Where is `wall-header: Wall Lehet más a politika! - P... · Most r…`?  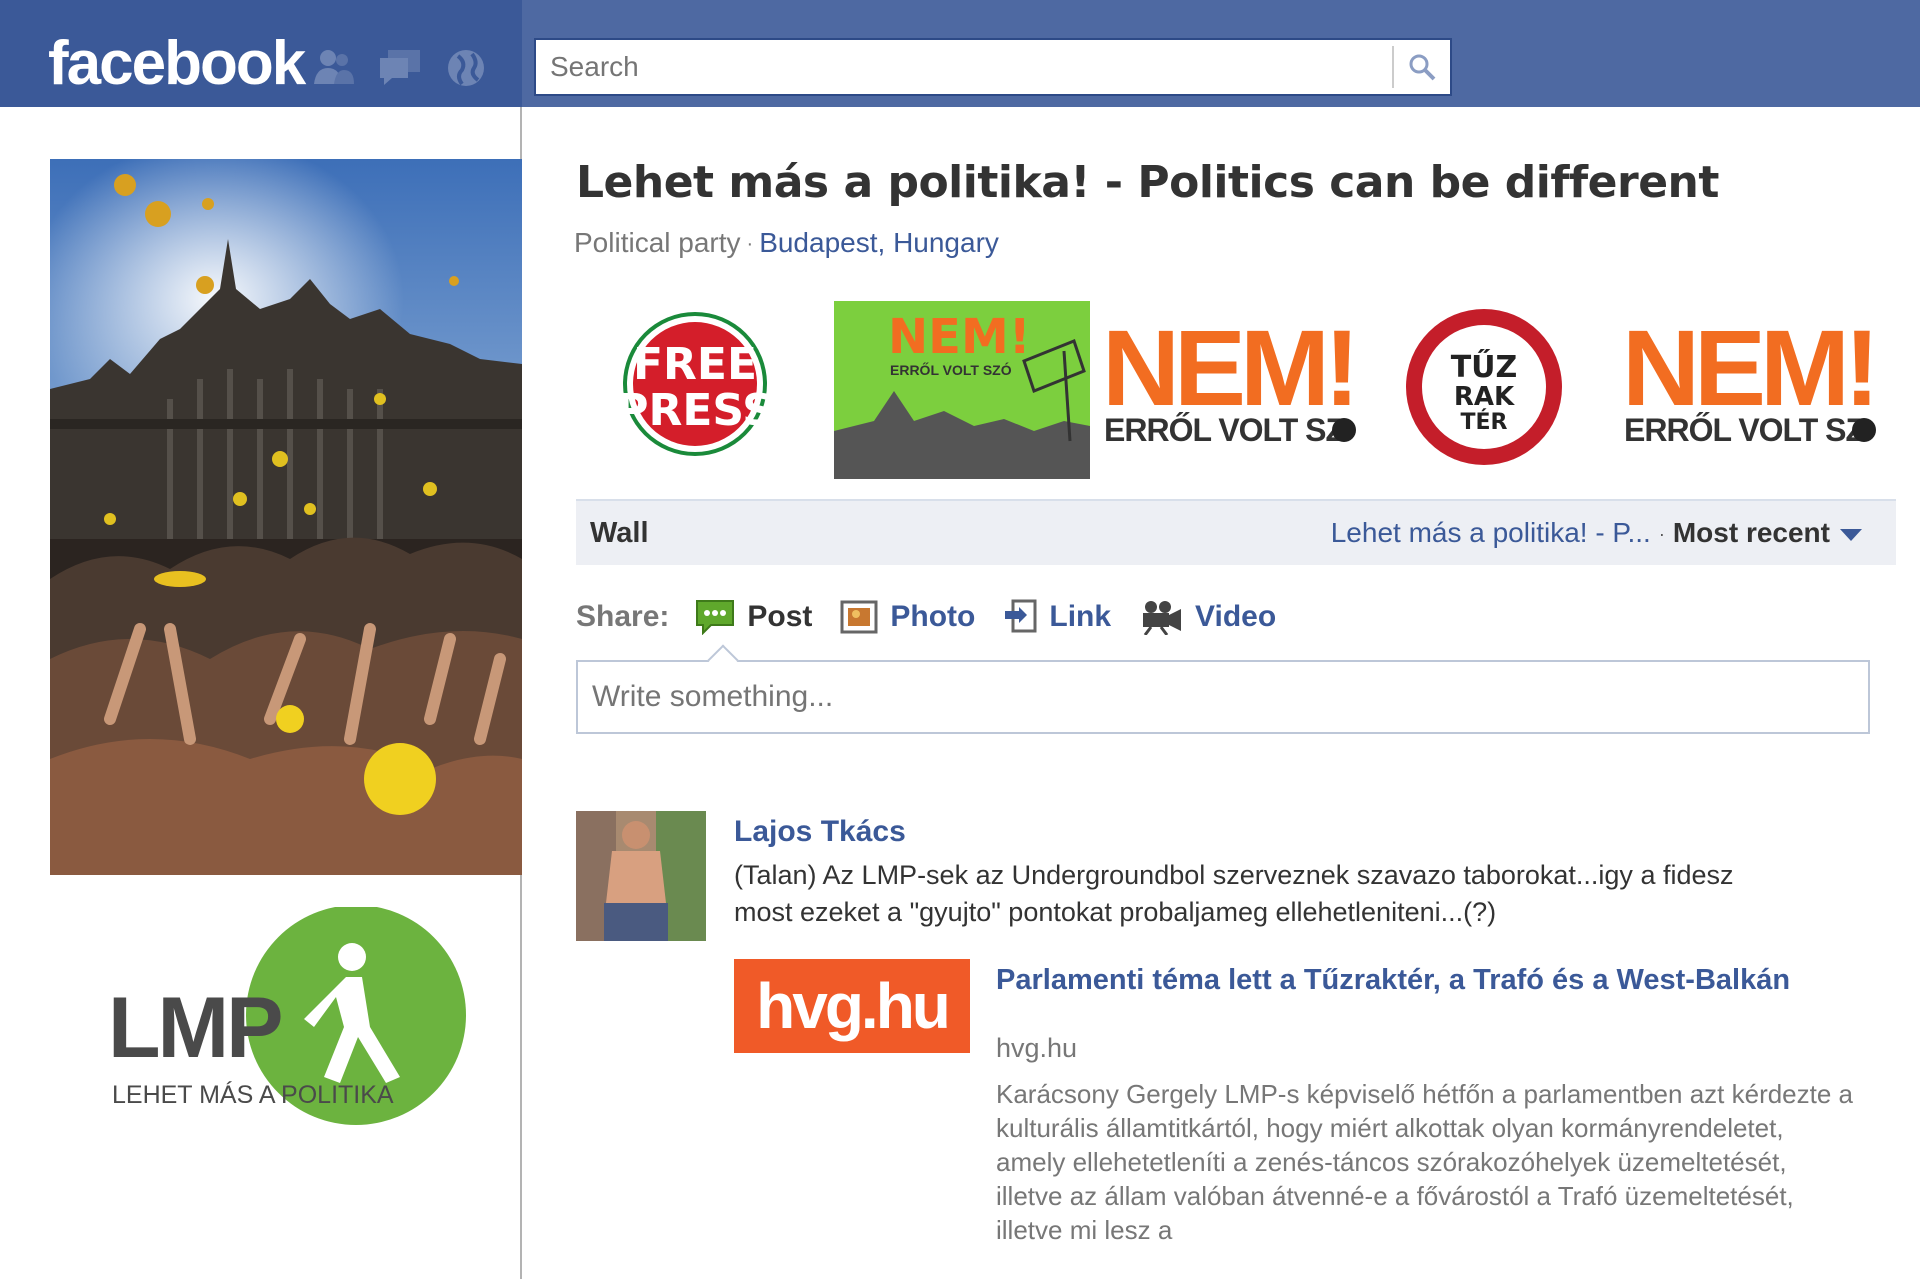
wall-header: Wall Lehet más a politika! - P... · Most r… is located at coordinates (1236, 532).